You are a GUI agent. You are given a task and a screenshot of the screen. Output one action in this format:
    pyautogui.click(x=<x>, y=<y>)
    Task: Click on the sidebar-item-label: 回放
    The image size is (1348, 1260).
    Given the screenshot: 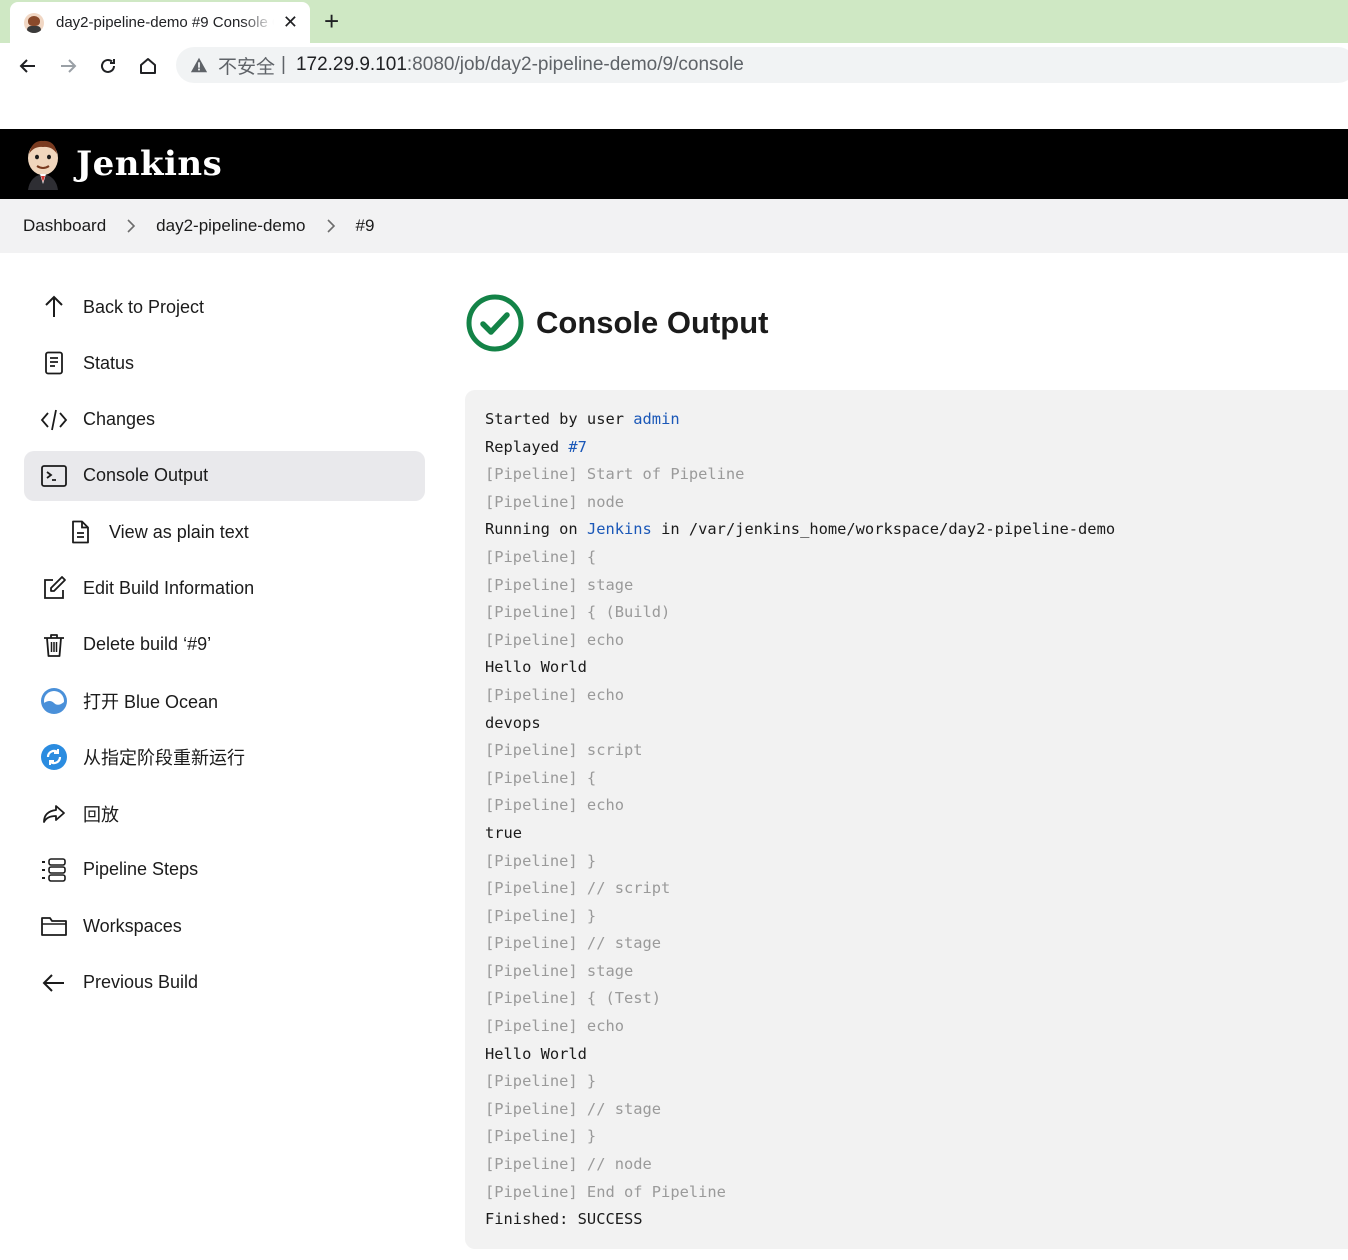 What is the action you would take?
    pyautogui.click(x=101, y=814)
    